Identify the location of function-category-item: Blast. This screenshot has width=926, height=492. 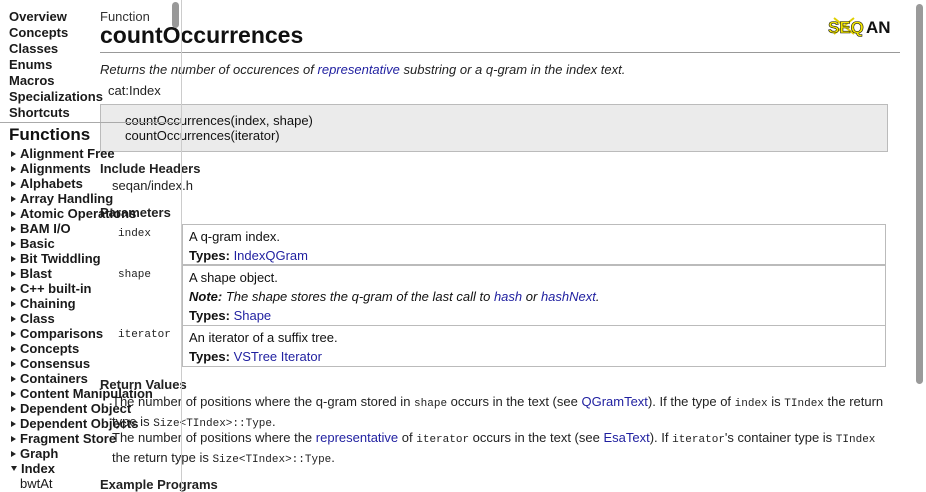
(82, 273).